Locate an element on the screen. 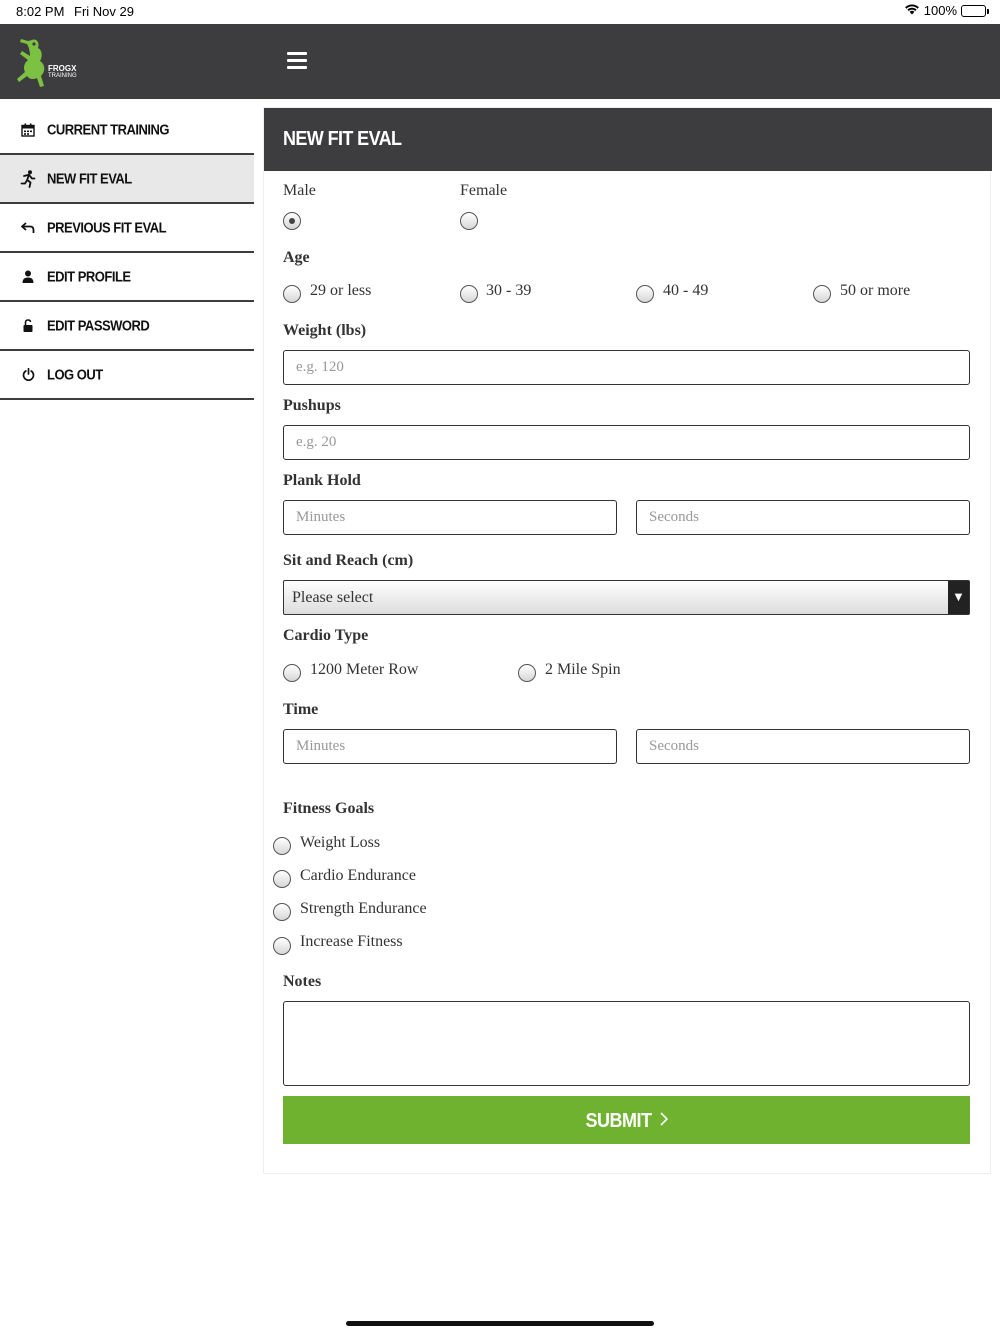 The height and width of the screenshot is (1334, 1000). sidebar-item-current-training: CURRENT TRAINING is located at coordinates (127, 130).